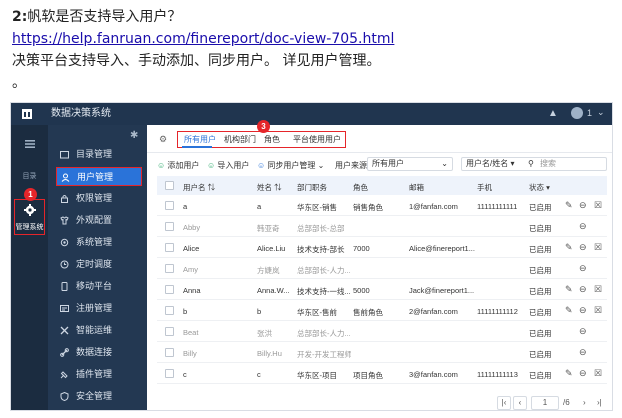 The width and height of the screenshot is (622, 418). I want to click on tab-roles: 角色, so click(272, 139).